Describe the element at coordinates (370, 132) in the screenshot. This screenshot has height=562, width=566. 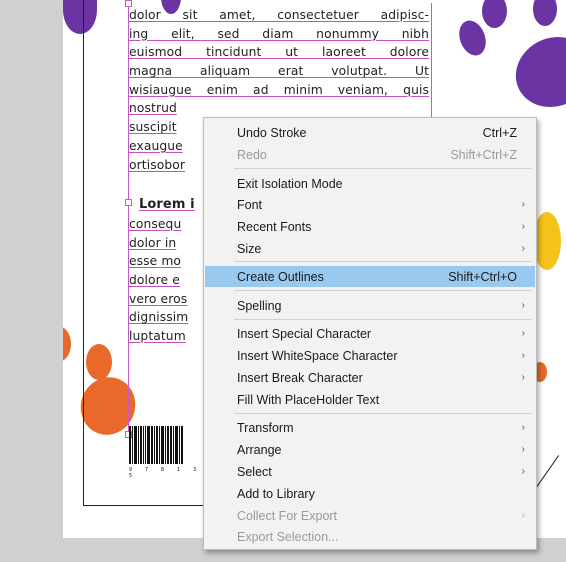
I see `menu-item-undo-stroke: Undo Stroke Ctrl+Z` at that location.